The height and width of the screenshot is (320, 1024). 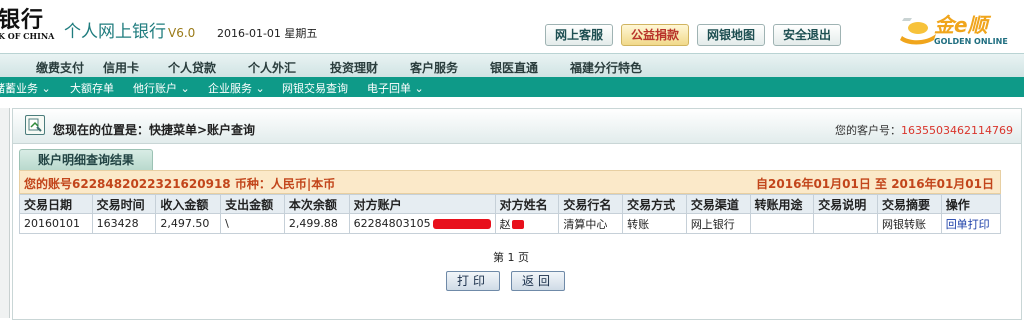 What do you see at coordinates (316, 204) in the screenshot?
I see `col-header-balance: 本次余额` at bounding box center [316, 204].